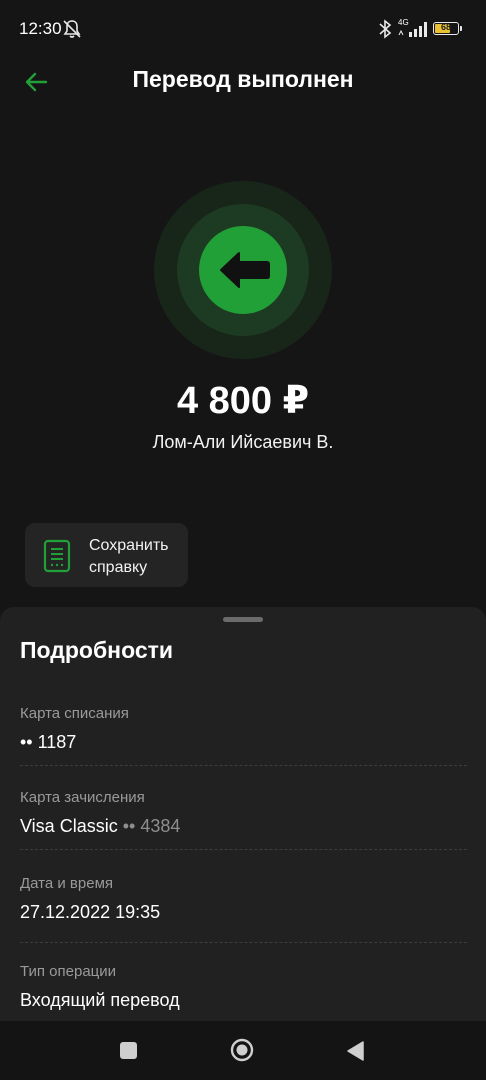  I want to click on battery-level: 68, so click(445, 27).